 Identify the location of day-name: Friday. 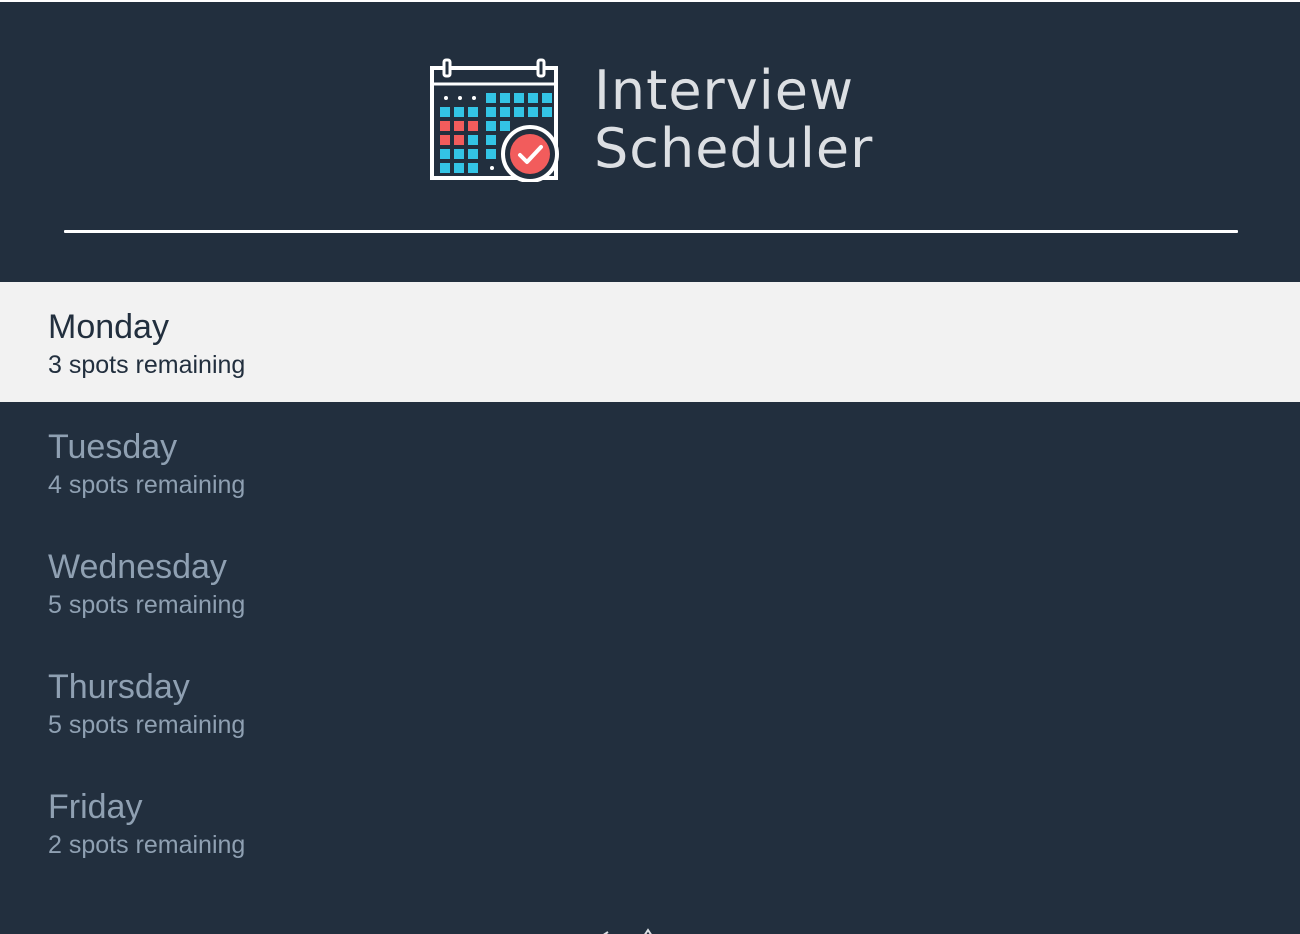
(95, 807).